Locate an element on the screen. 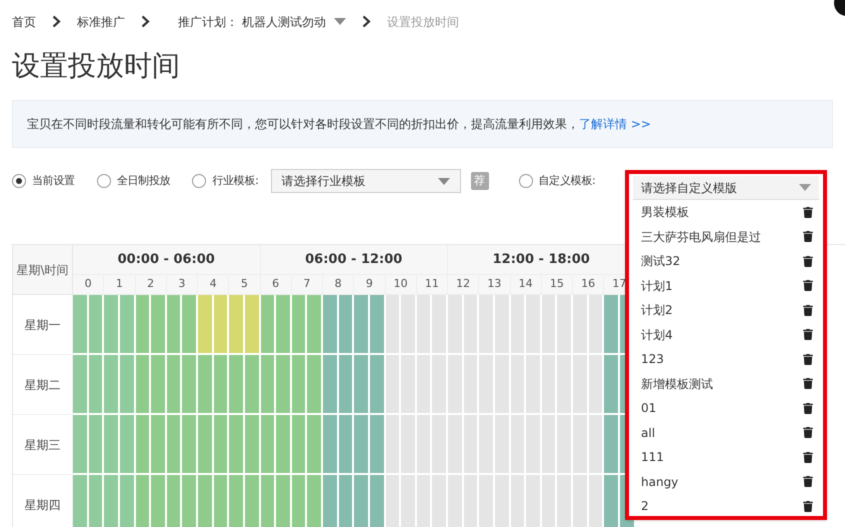 This screenshot has width=845, height=527. template-option: 计划1 is located at coordinates (726, 286).